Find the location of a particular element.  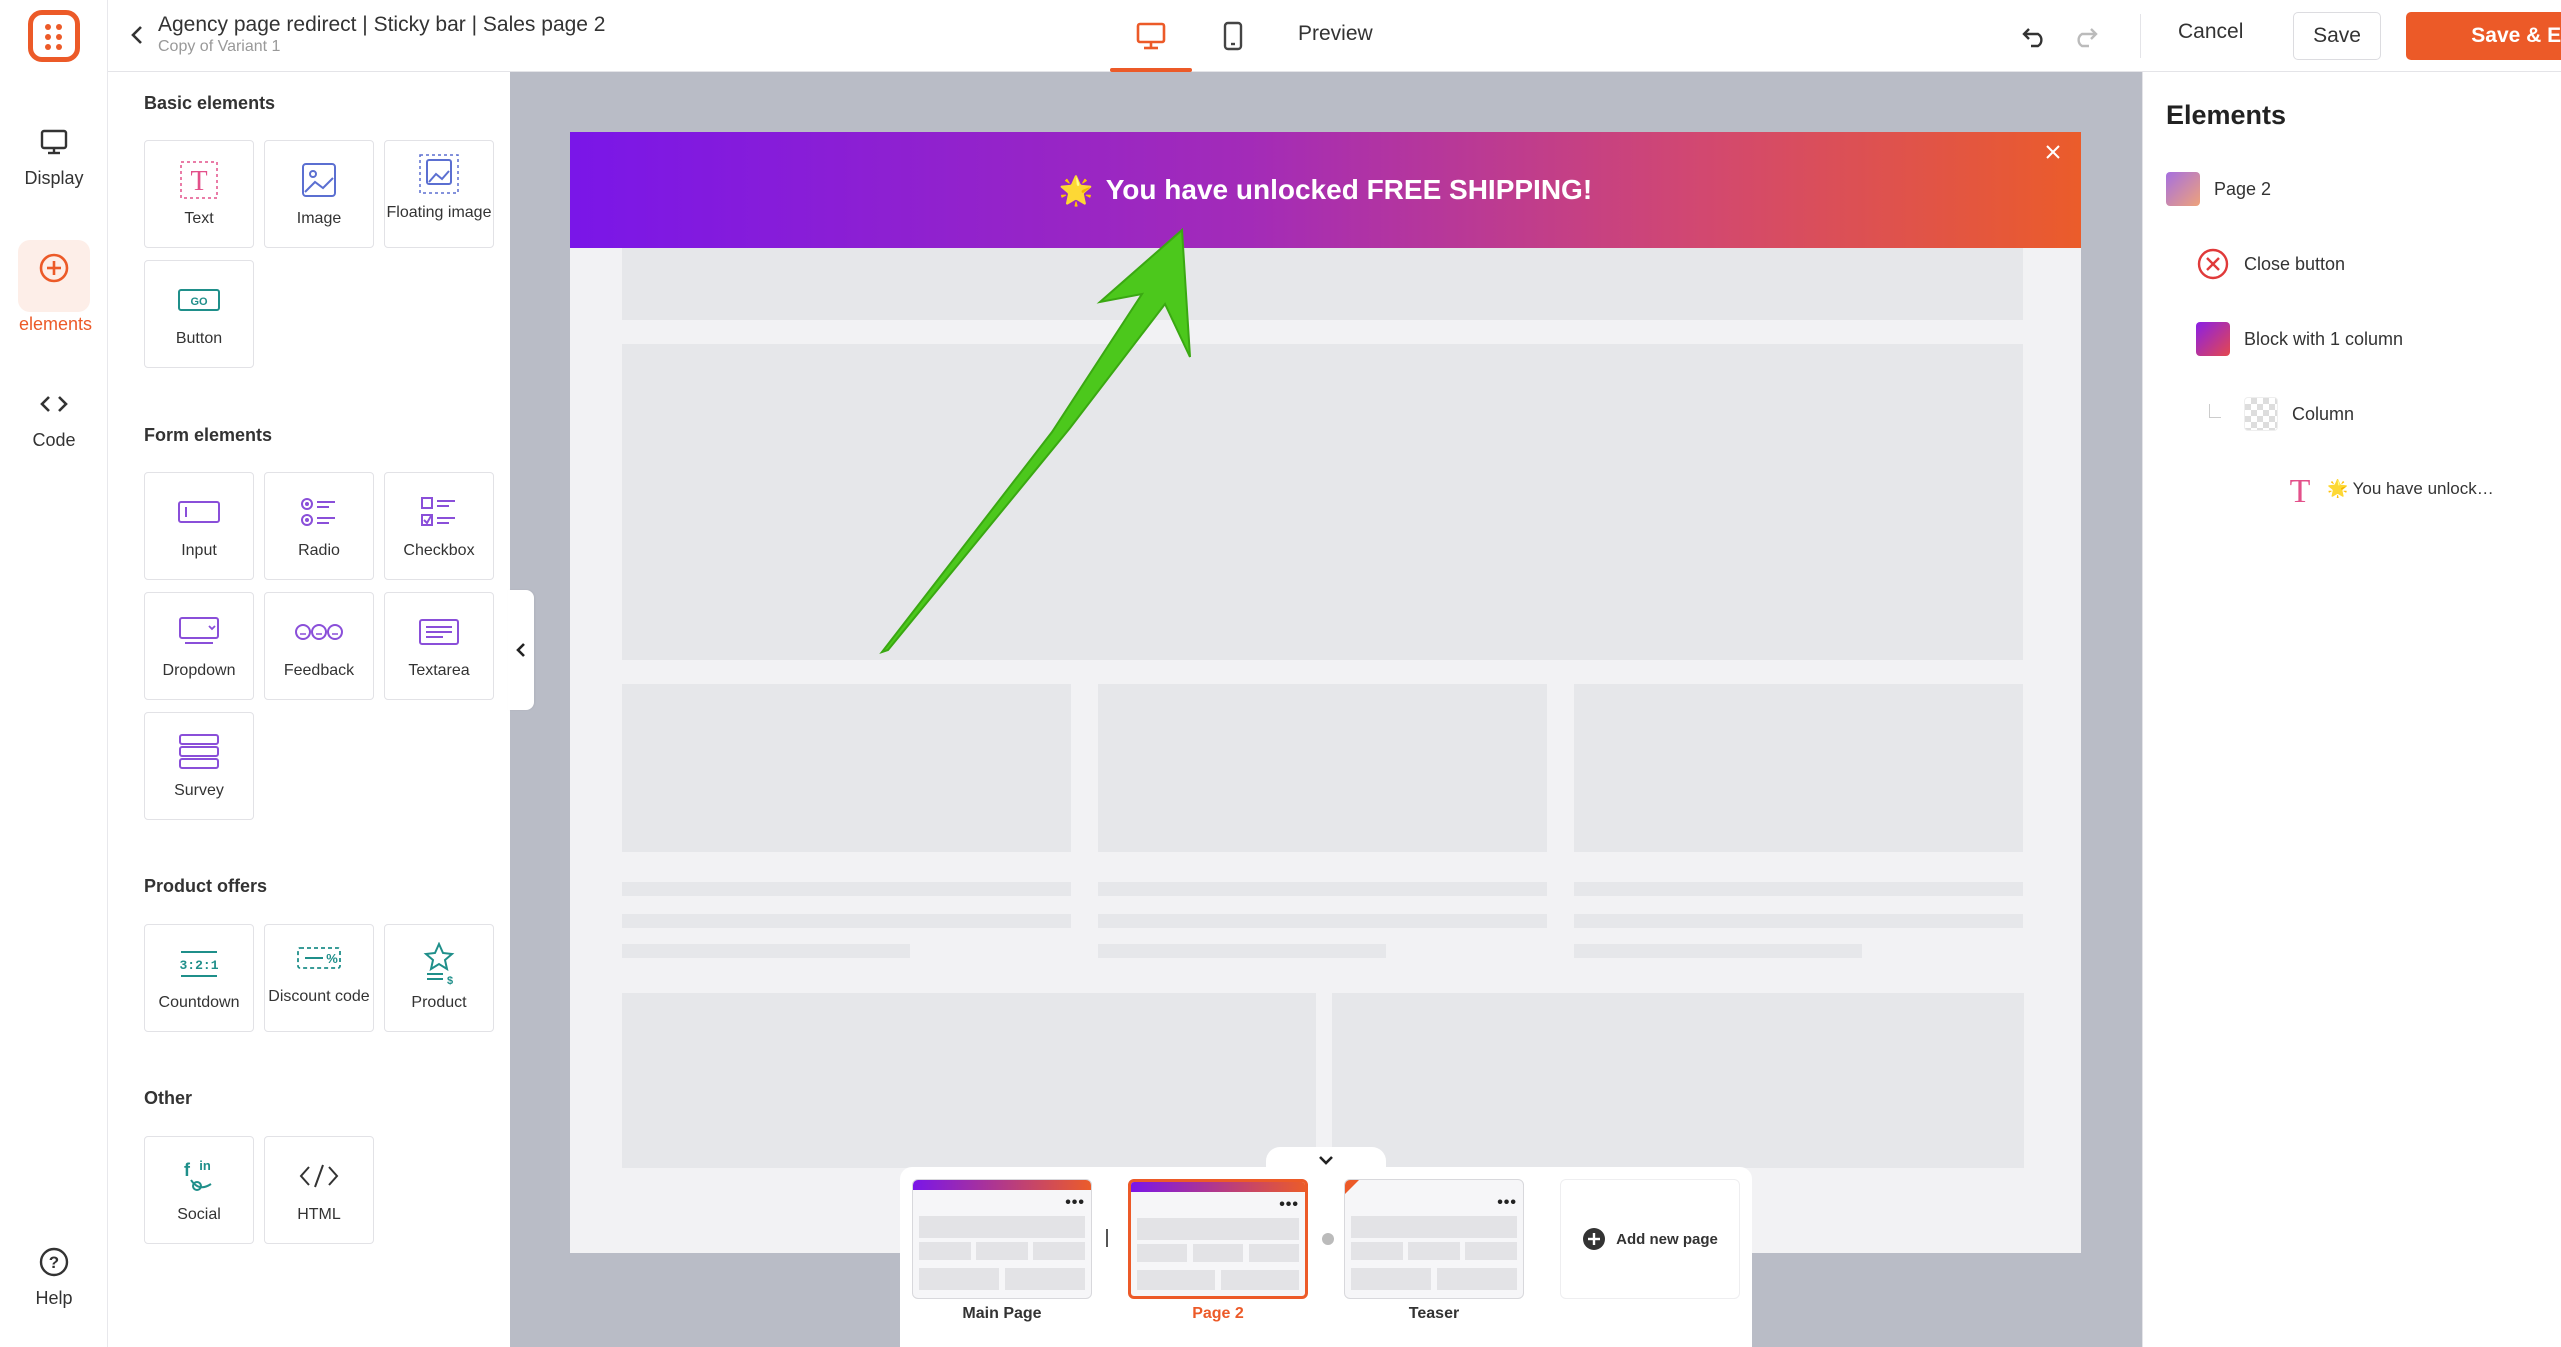

tile-radio: Radio is located at coordinates (319, 526).